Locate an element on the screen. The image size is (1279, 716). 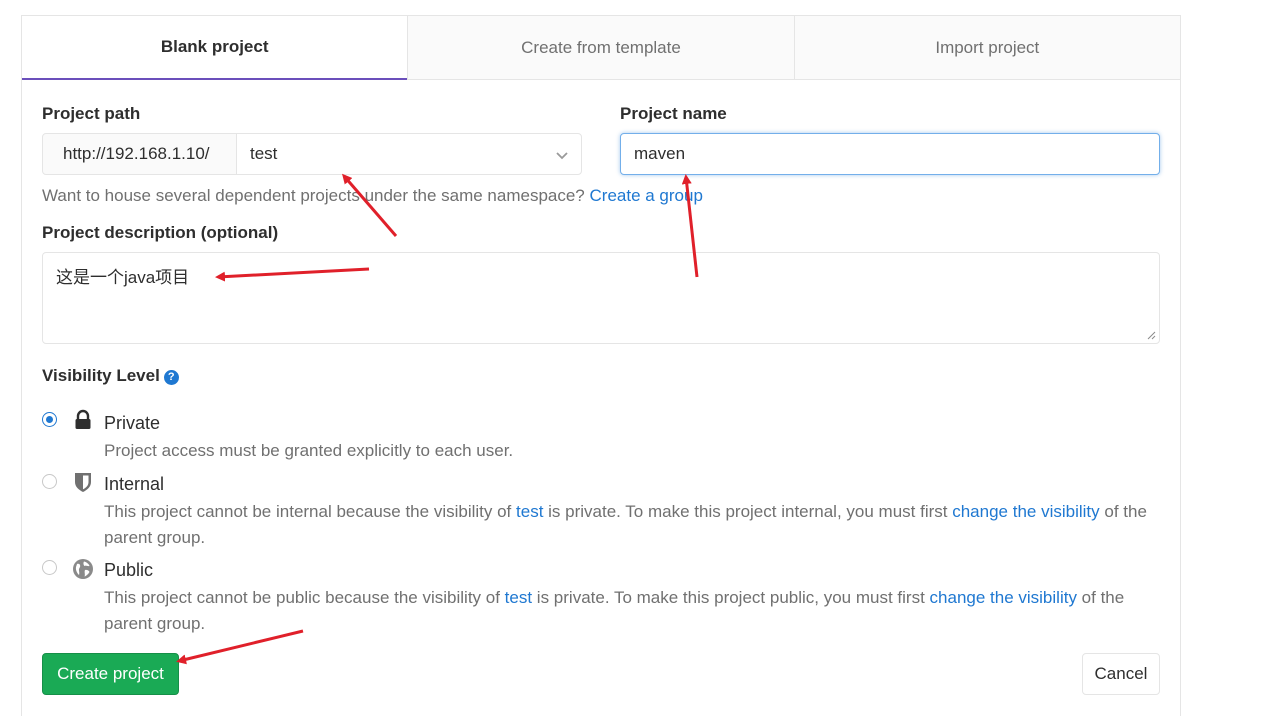
internal-test-group-link: test is located at coordinates (529, 511).